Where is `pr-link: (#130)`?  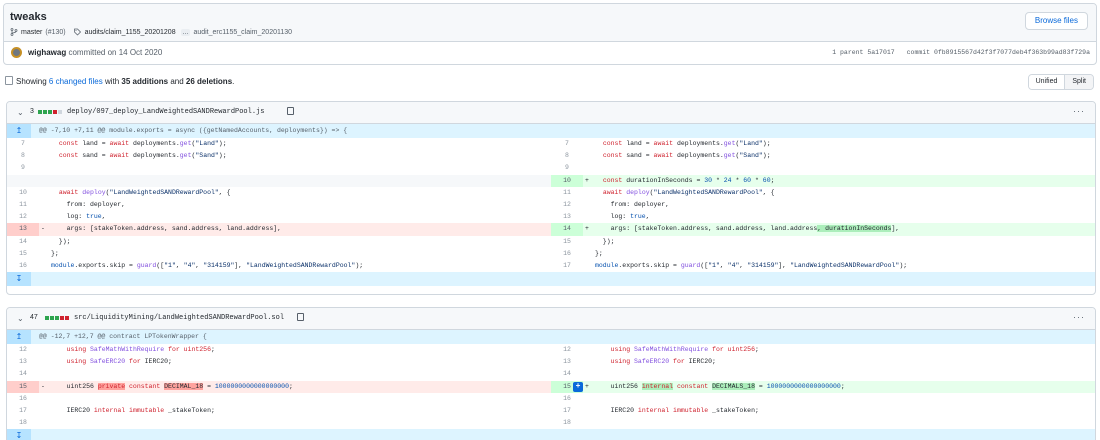
pr-link: (#130) is located at coordinates (55, 32).